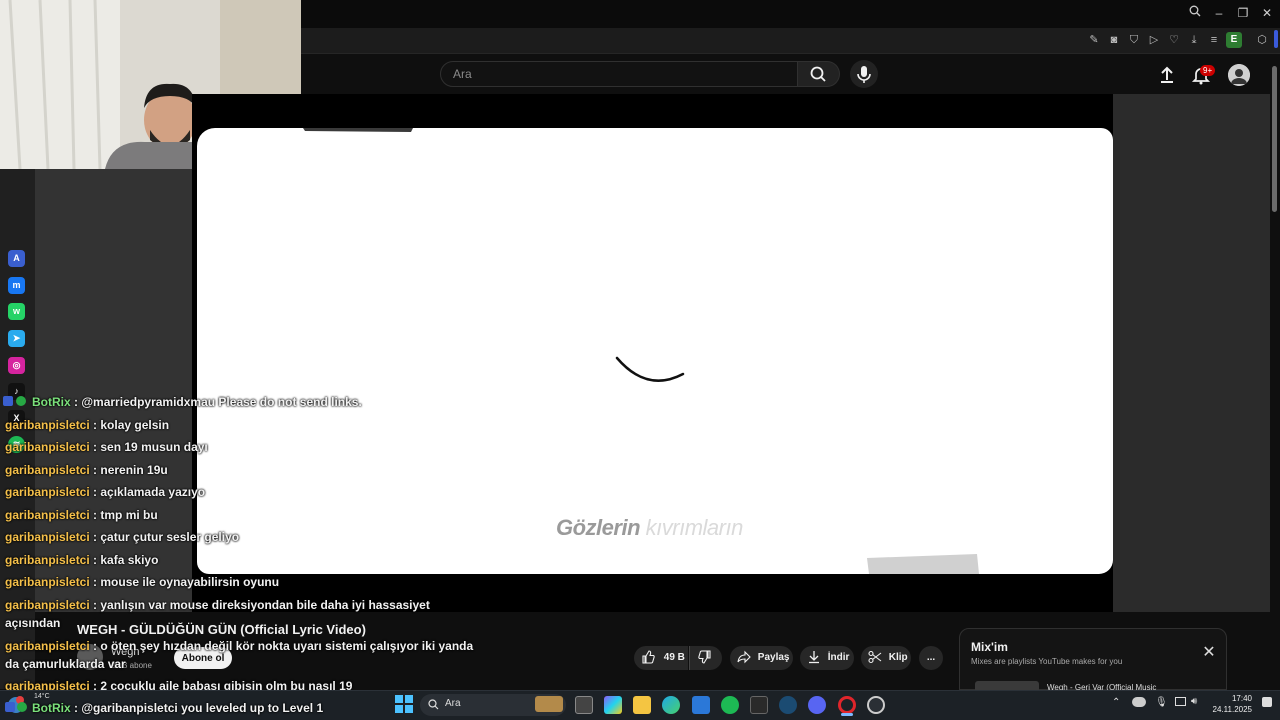 Image resolution: width=1280 pixels, height=720 pixels. What do you see at coordinates (1191, 353) in the screenshot?
I see `right-video-margin` at bounding box center [1191, 353].